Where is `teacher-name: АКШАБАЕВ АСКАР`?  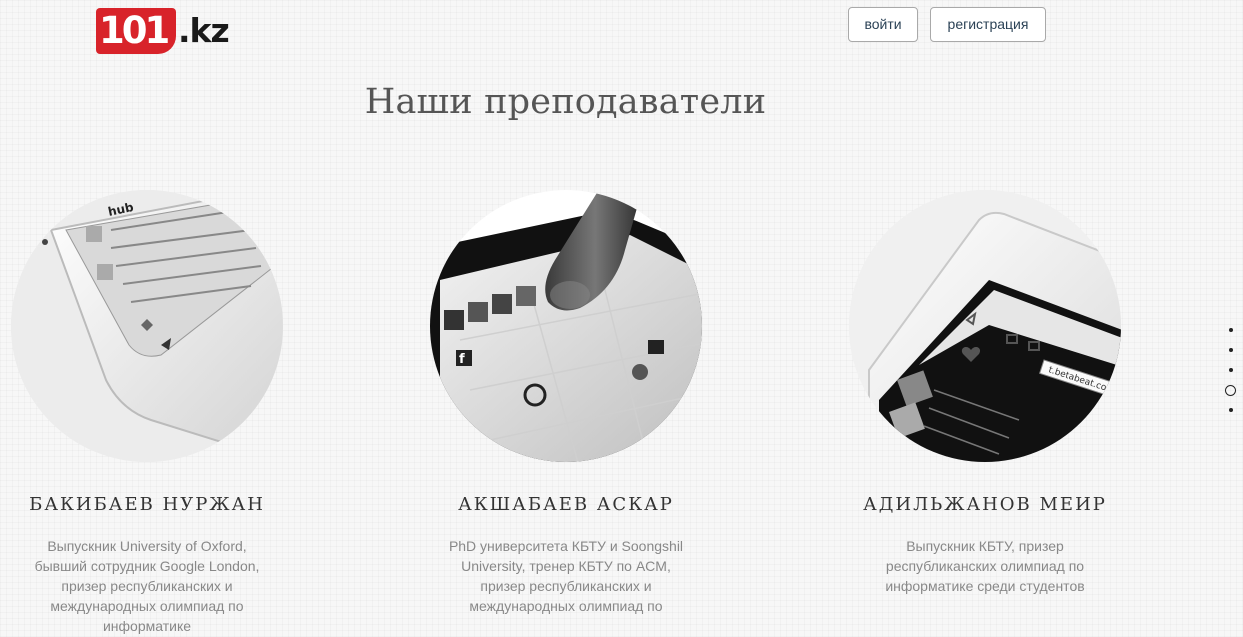
teacher-name: АКШАБАЕВ АСКАР is located at coordinates (566, 504).